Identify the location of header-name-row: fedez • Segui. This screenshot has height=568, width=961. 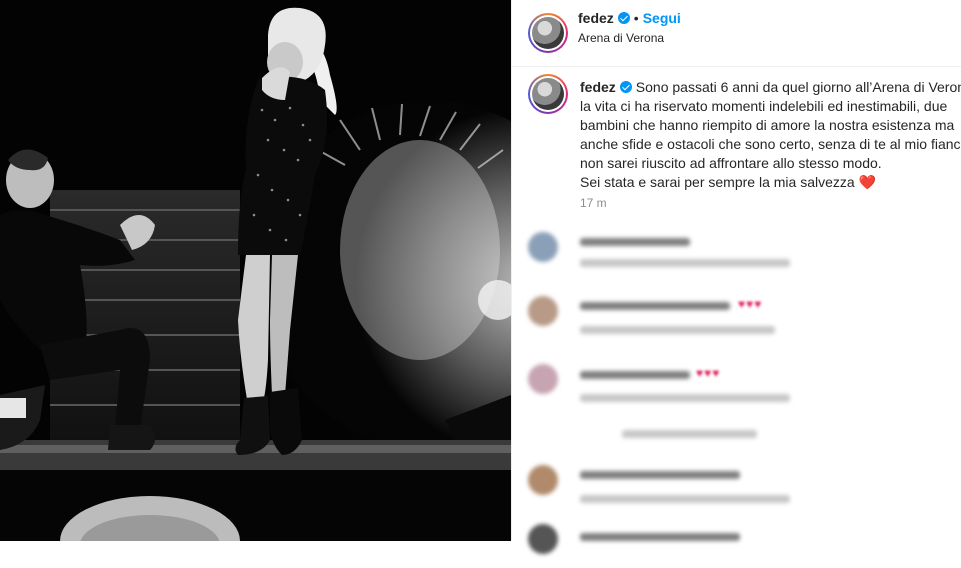
(629, 19).